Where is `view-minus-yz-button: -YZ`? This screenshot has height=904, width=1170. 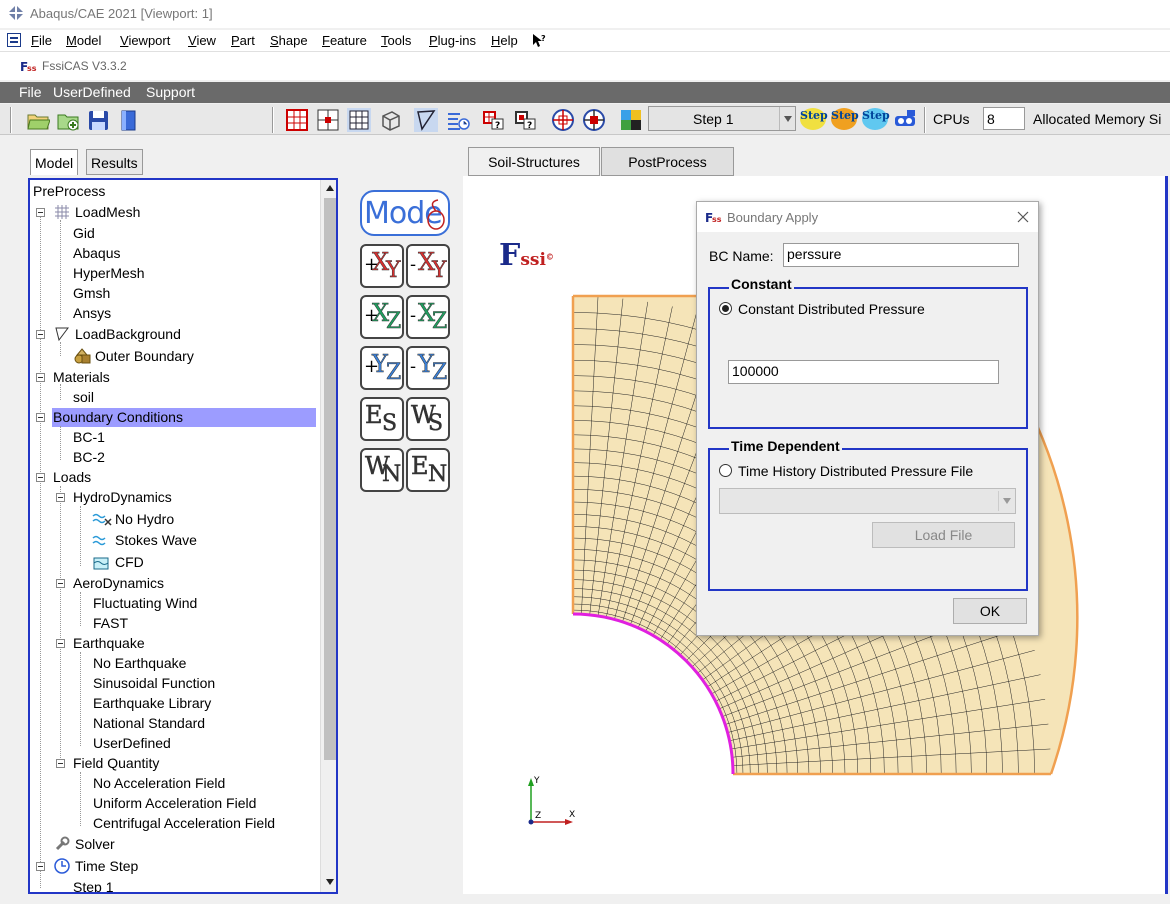 view-minus-yz-button: -YZ is located at coordinates (428, 368).